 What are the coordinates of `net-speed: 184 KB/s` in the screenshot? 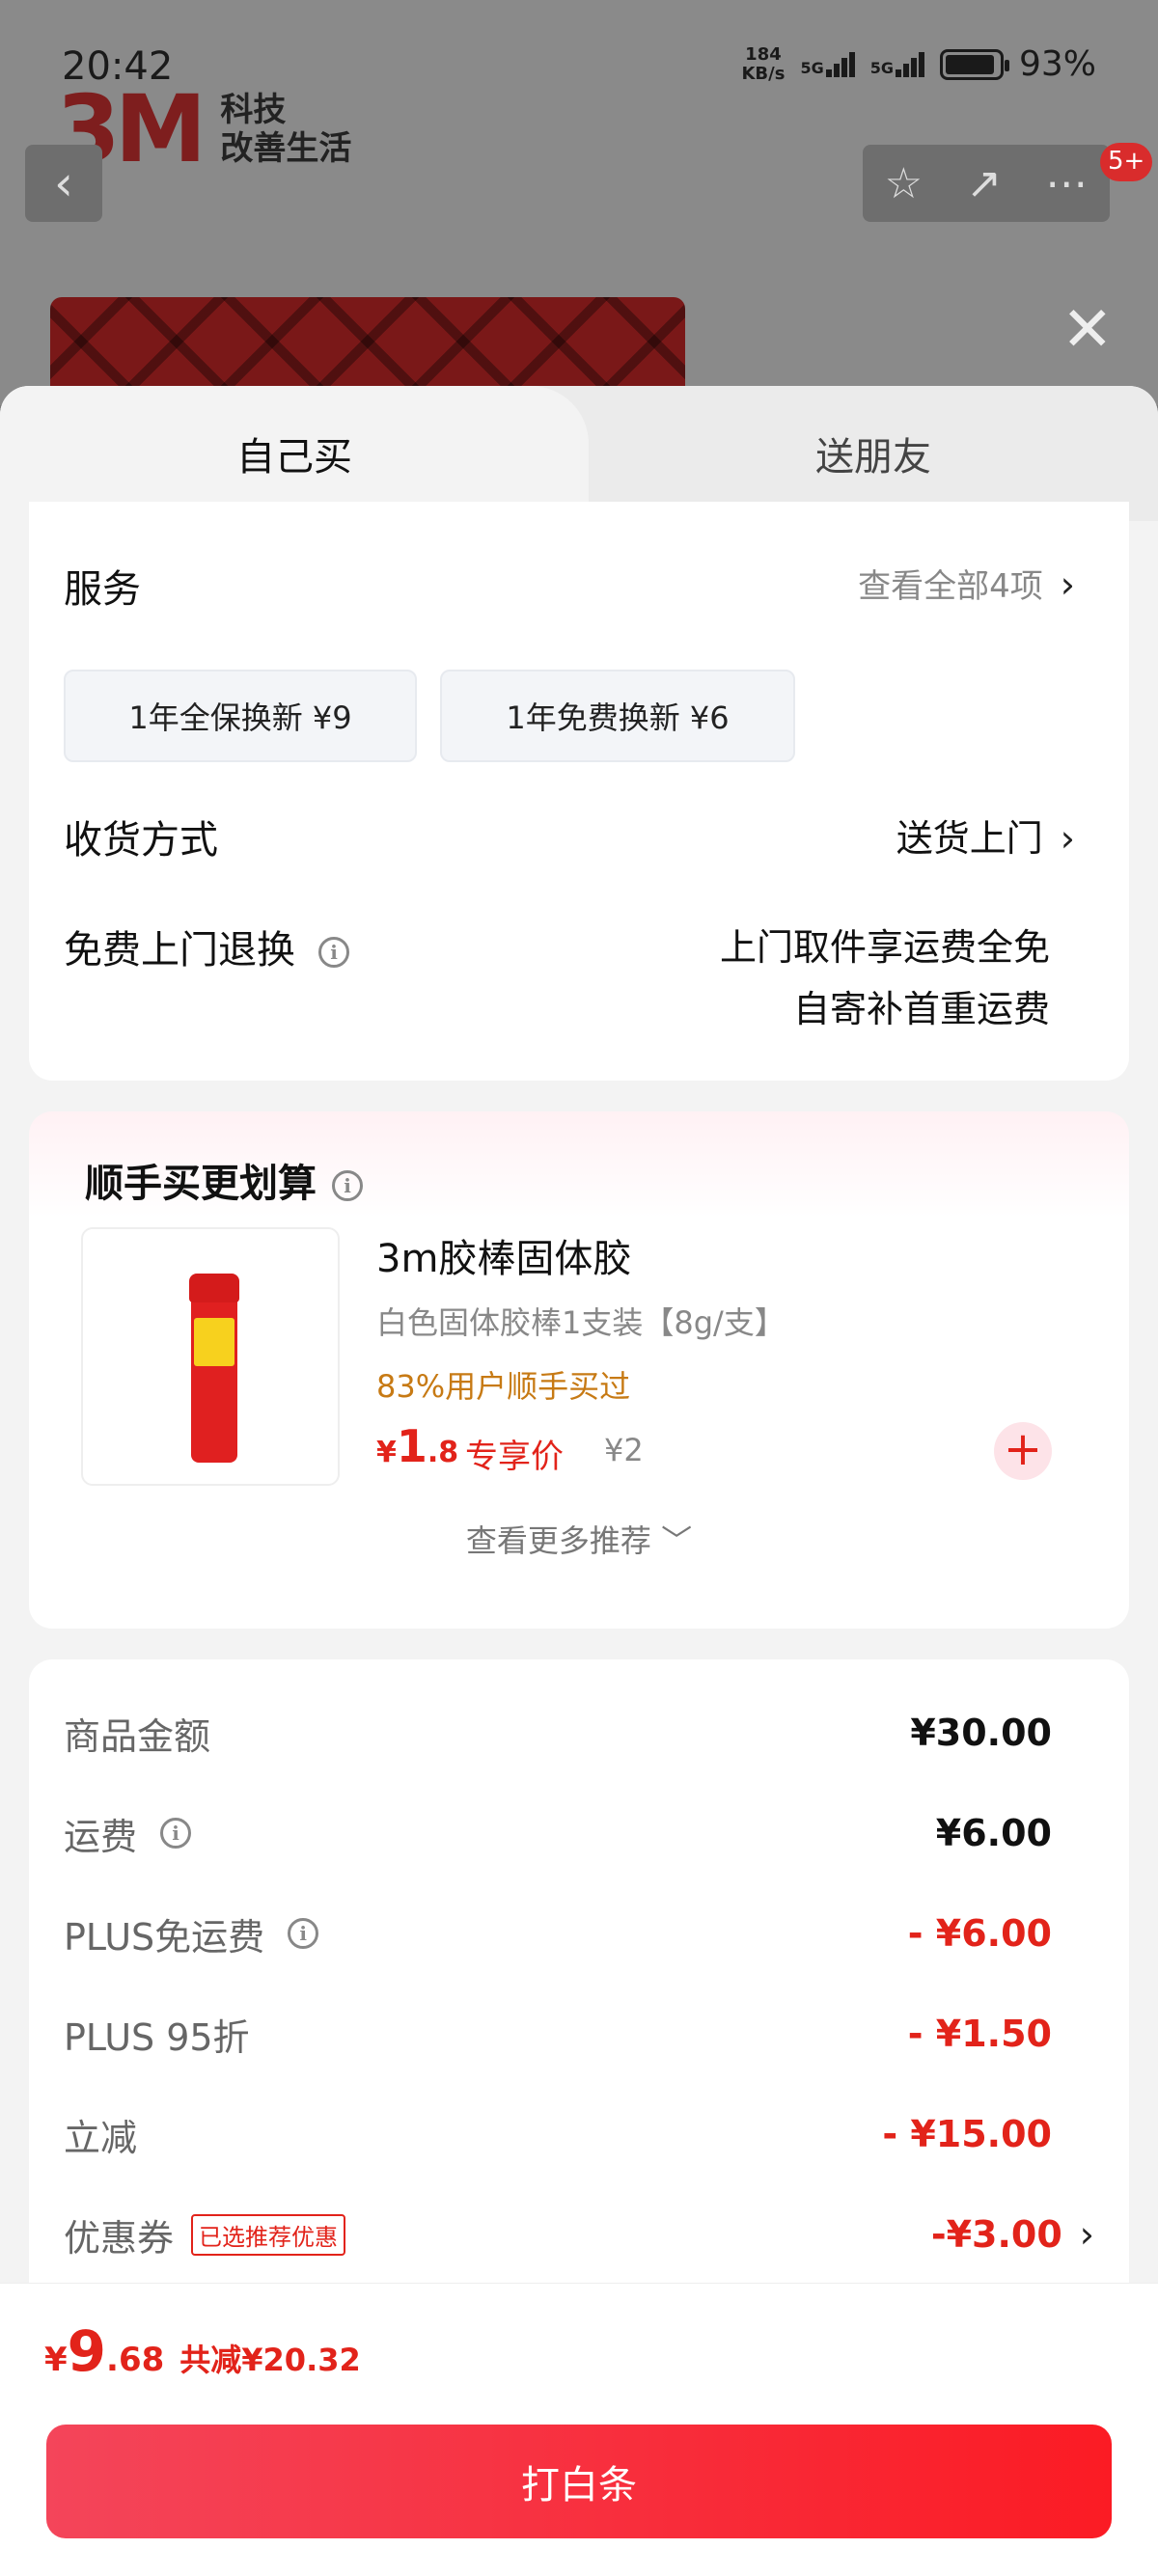 It's located at (763, 64).